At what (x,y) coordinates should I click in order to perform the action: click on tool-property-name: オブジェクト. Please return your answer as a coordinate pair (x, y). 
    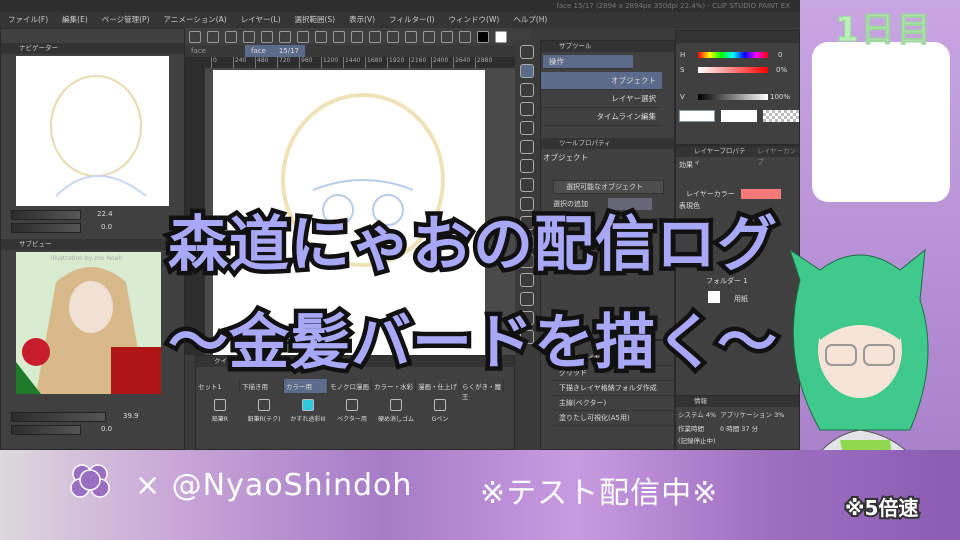
    Looking at the image, I should click on (565, 157).